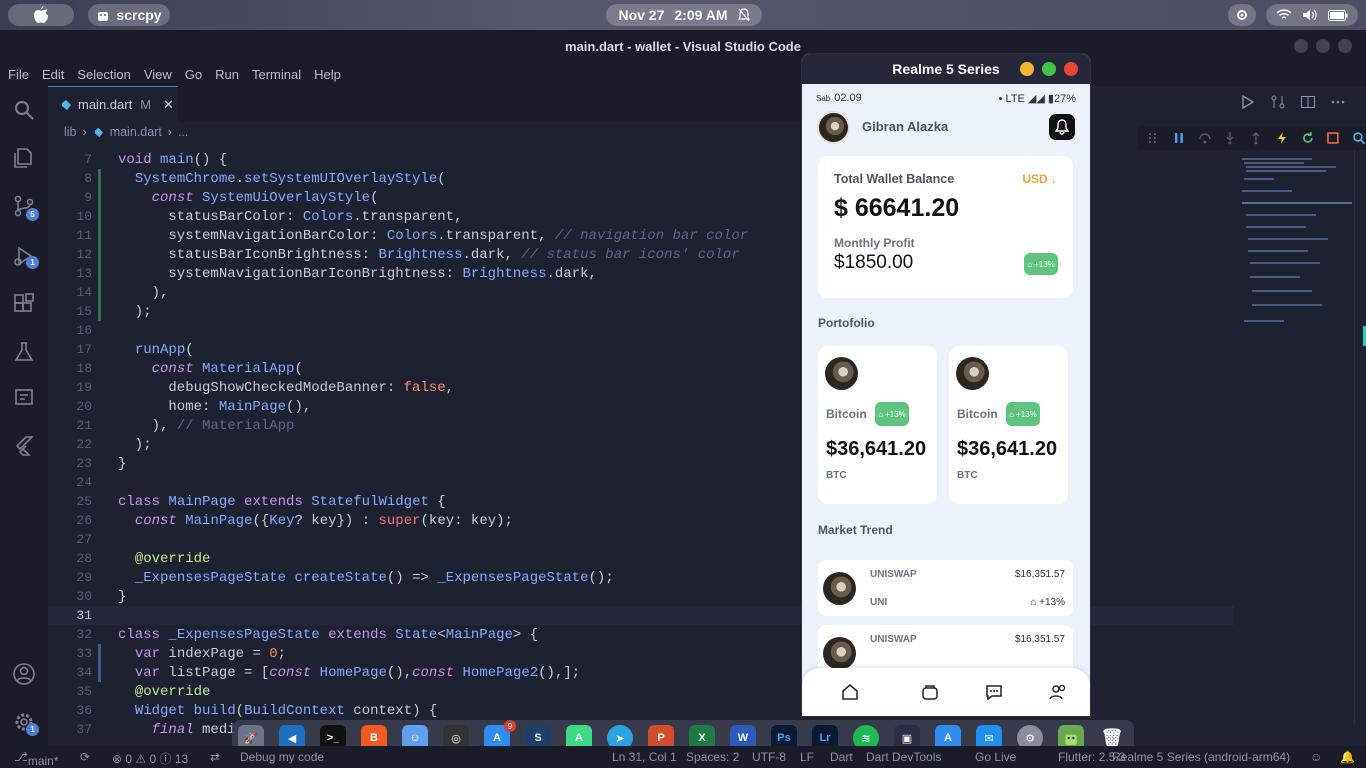 This screenshot has height=768, width=1366. I want to click on currency-selector: USD ↓, so click(1039, 179).